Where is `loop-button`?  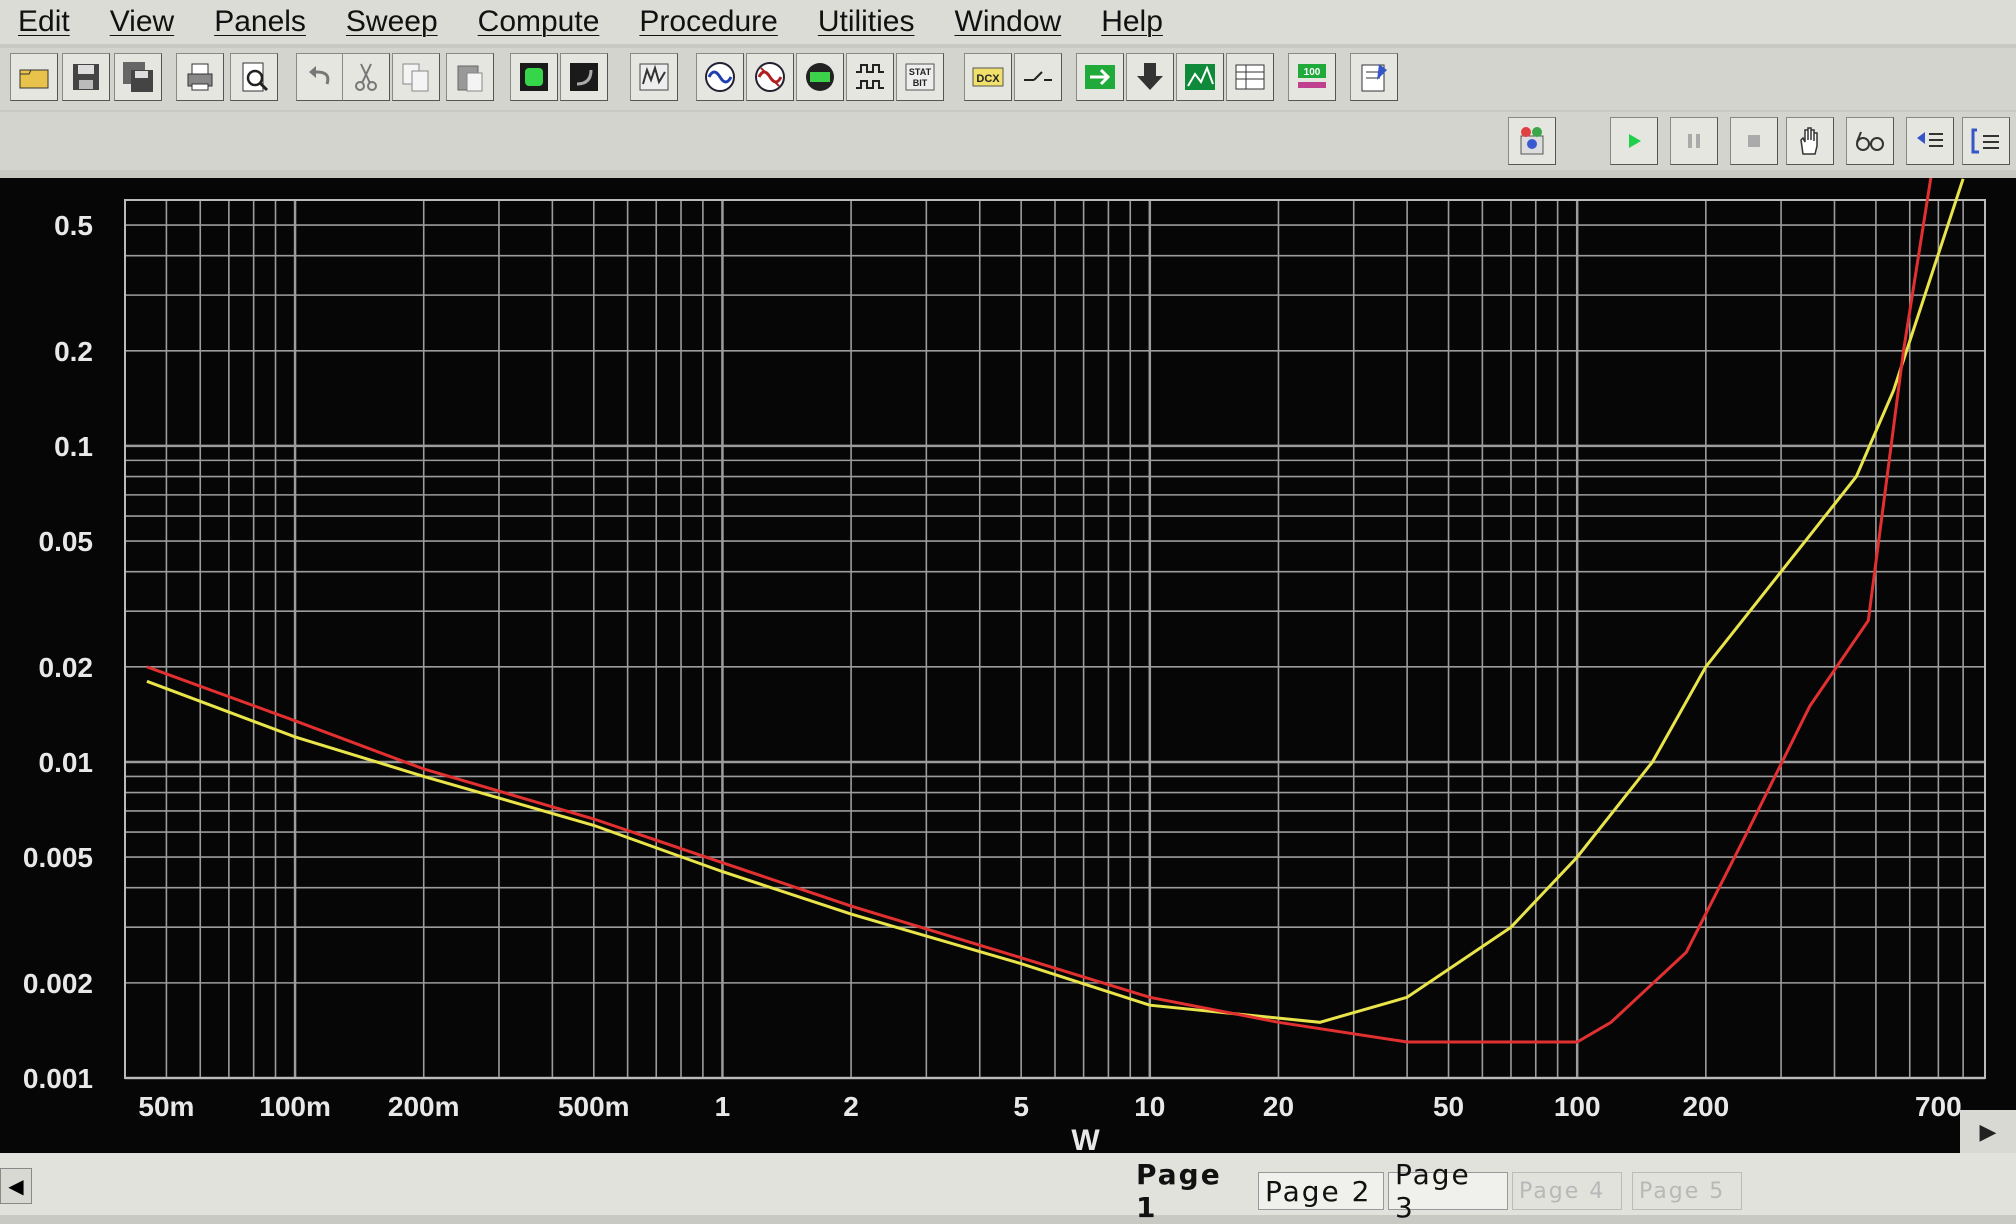 loop-button is located at coordinates (1986, 141).